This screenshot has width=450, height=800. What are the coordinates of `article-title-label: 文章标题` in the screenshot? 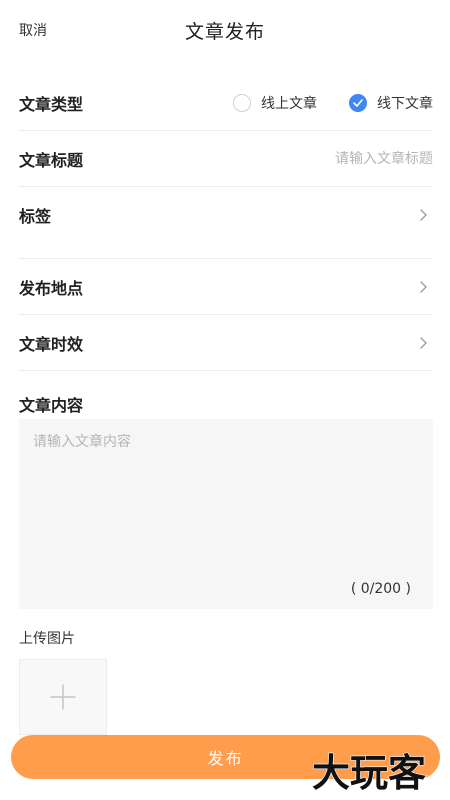 It's located at (51, 160).